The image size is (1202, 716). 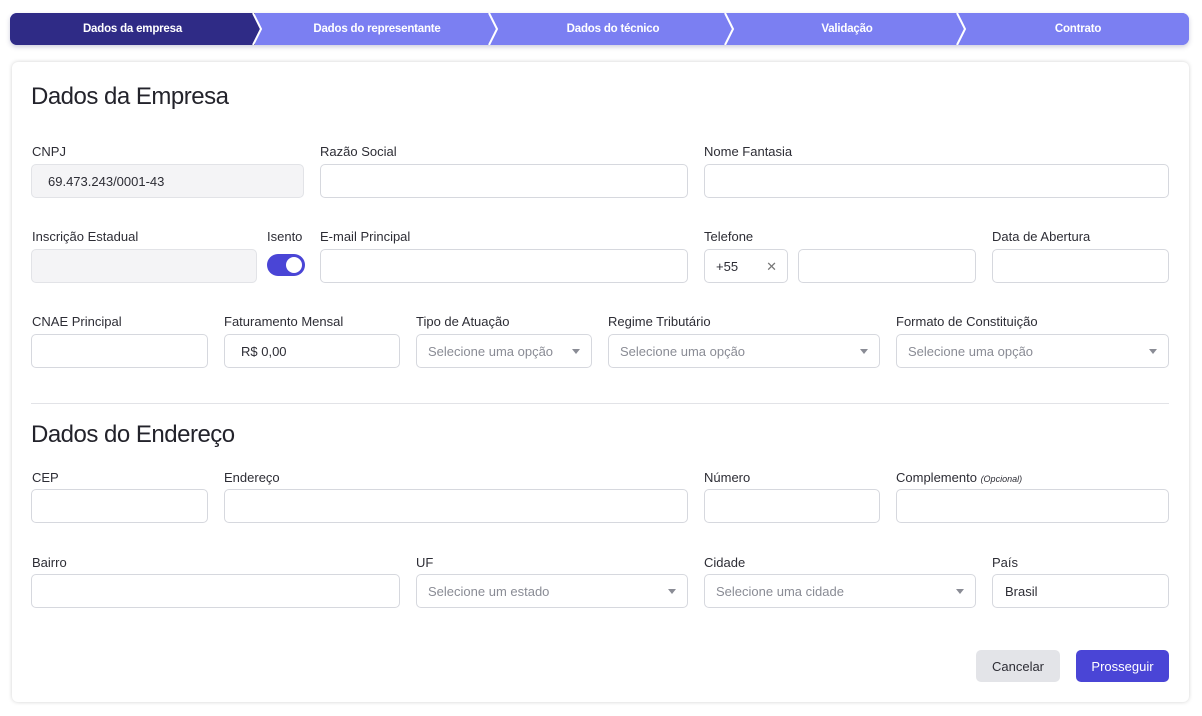 I want to click on complemento-label: Complemento (Opcional), so click(x=959, y=477).